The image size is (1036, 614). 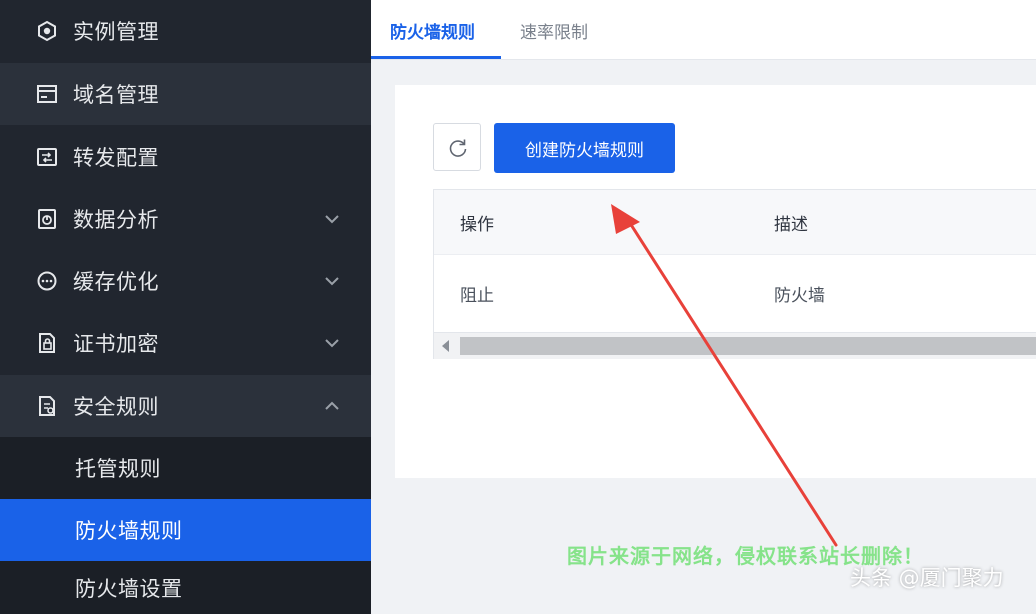 I want to click on sidebar-subitem-firewall-settings: 防火墙设置, so click(x=185, y=587).